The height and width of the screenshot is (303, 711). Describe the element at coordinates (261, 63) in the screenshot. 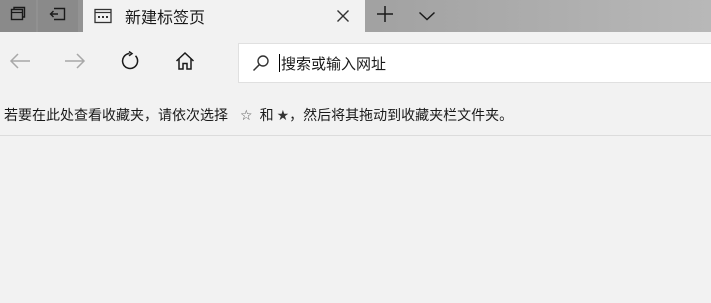

I see `search-icon` at that location.